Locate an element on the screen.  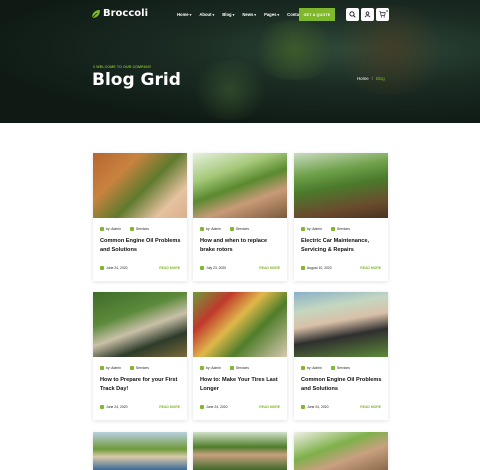
blog-card-title: How and when to replace brake rotors is located at coordinates (241, 245).